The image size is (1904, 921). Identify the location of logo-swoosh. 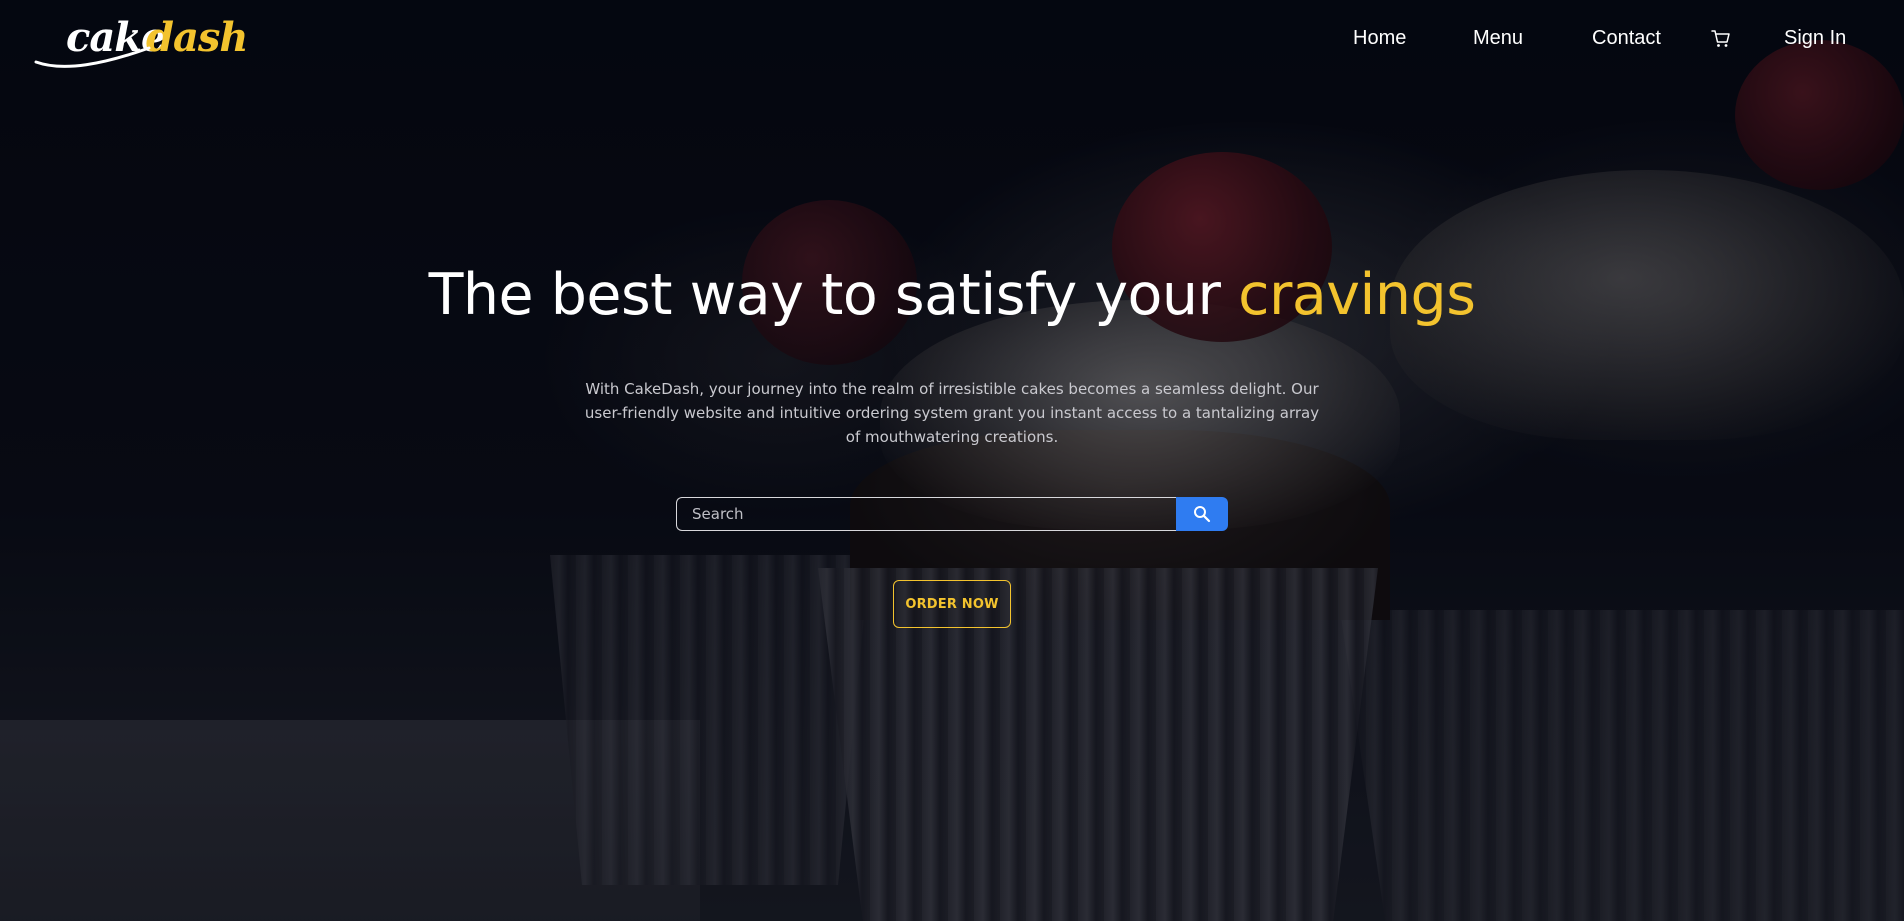
(92, 57).